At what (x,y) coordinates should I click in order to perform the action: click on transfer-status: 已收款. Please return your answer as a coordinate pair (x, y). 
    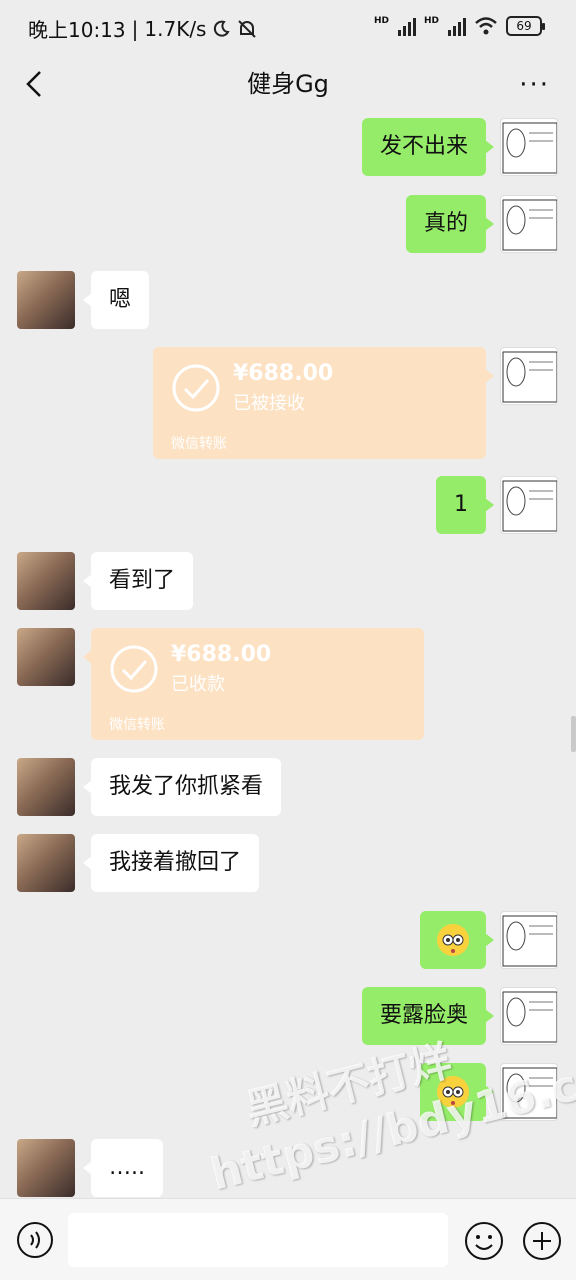
    Looking at the image, I should click on (198, 684).